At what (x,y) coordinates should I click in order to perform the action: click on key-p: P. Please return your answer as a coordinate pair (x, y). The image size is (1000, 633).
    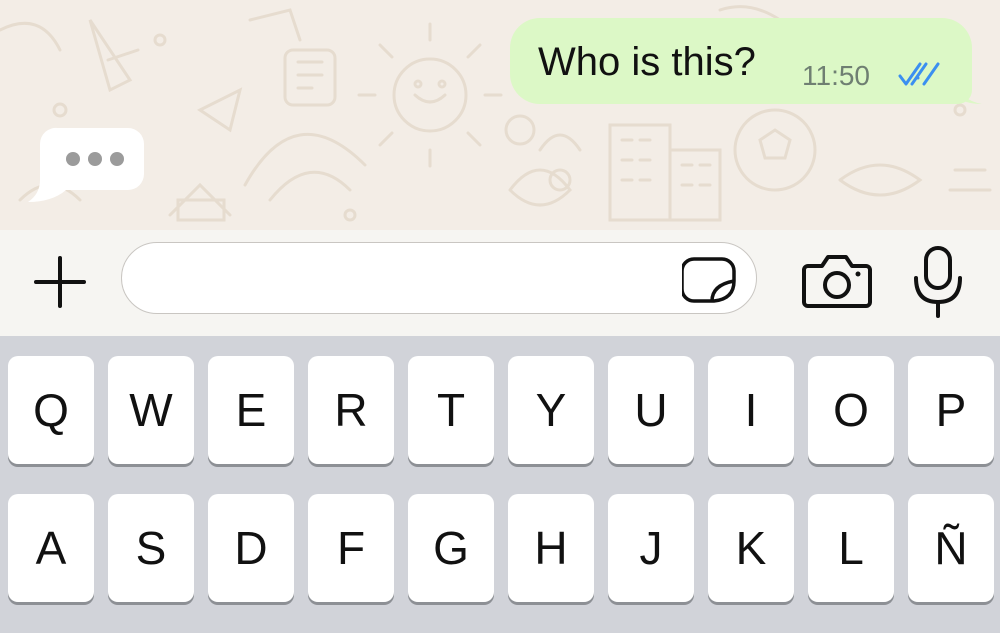
    Looking at the image, I should click on (951, 410).